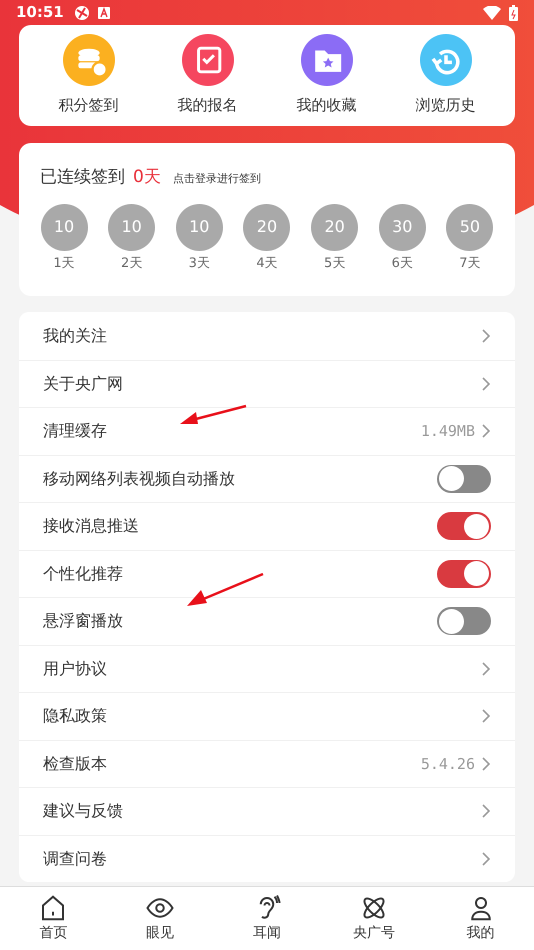  What do you see at coordinates (147, 177) in the screenshot?
I see `checkin-days: 0天` at bounding box center [147, 177].